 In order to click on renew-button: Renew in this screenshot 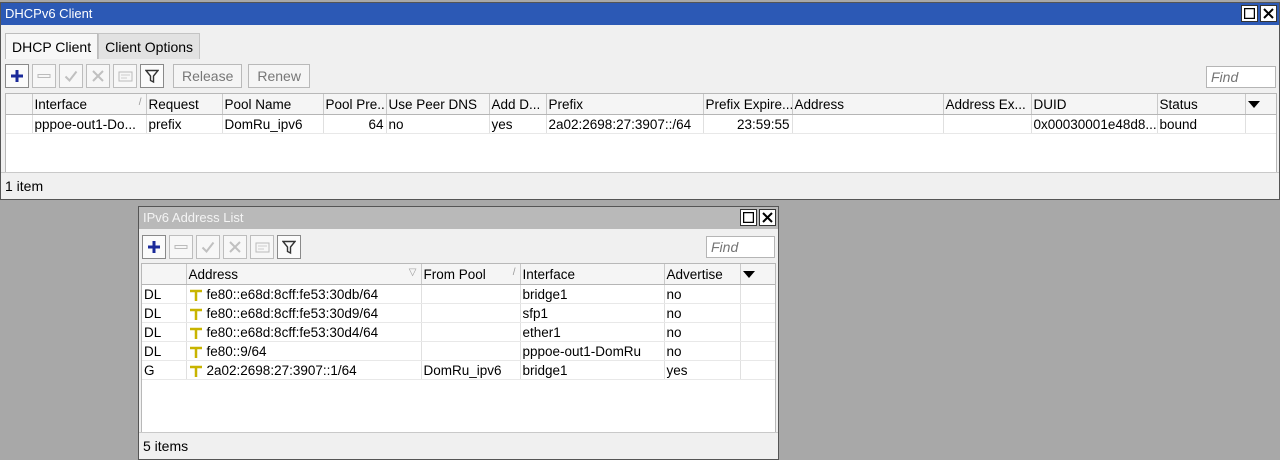, I will do `click(279, 76)`.